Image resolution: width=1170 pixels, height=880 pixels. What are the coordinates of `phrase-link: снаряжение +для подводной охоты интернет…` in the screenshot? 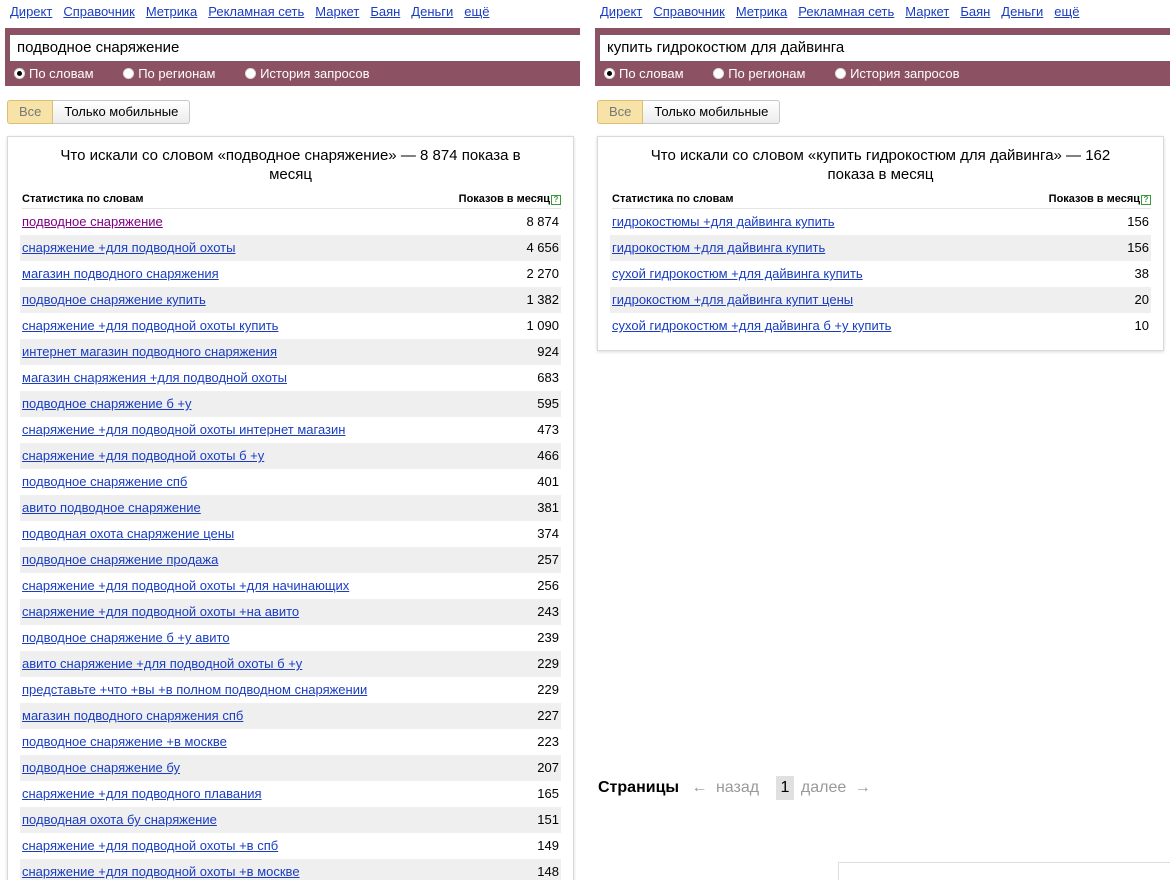 It's located at (183, 429).